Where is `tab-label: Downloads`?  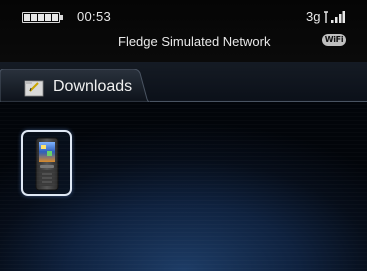
tab-label: Downloads is located at coordinates (93, 86).